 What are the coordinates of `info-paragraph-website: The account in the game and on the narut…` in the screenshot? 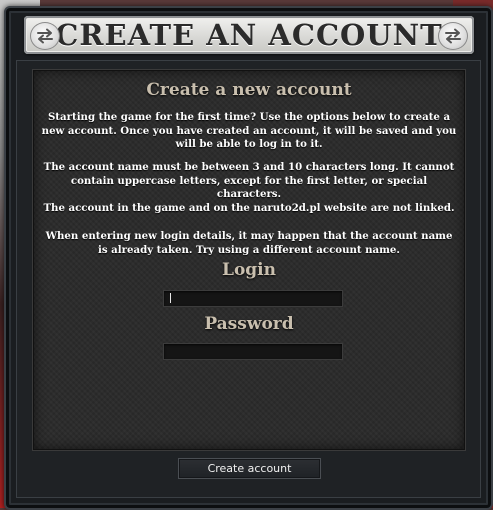 It's located at (249, 208).